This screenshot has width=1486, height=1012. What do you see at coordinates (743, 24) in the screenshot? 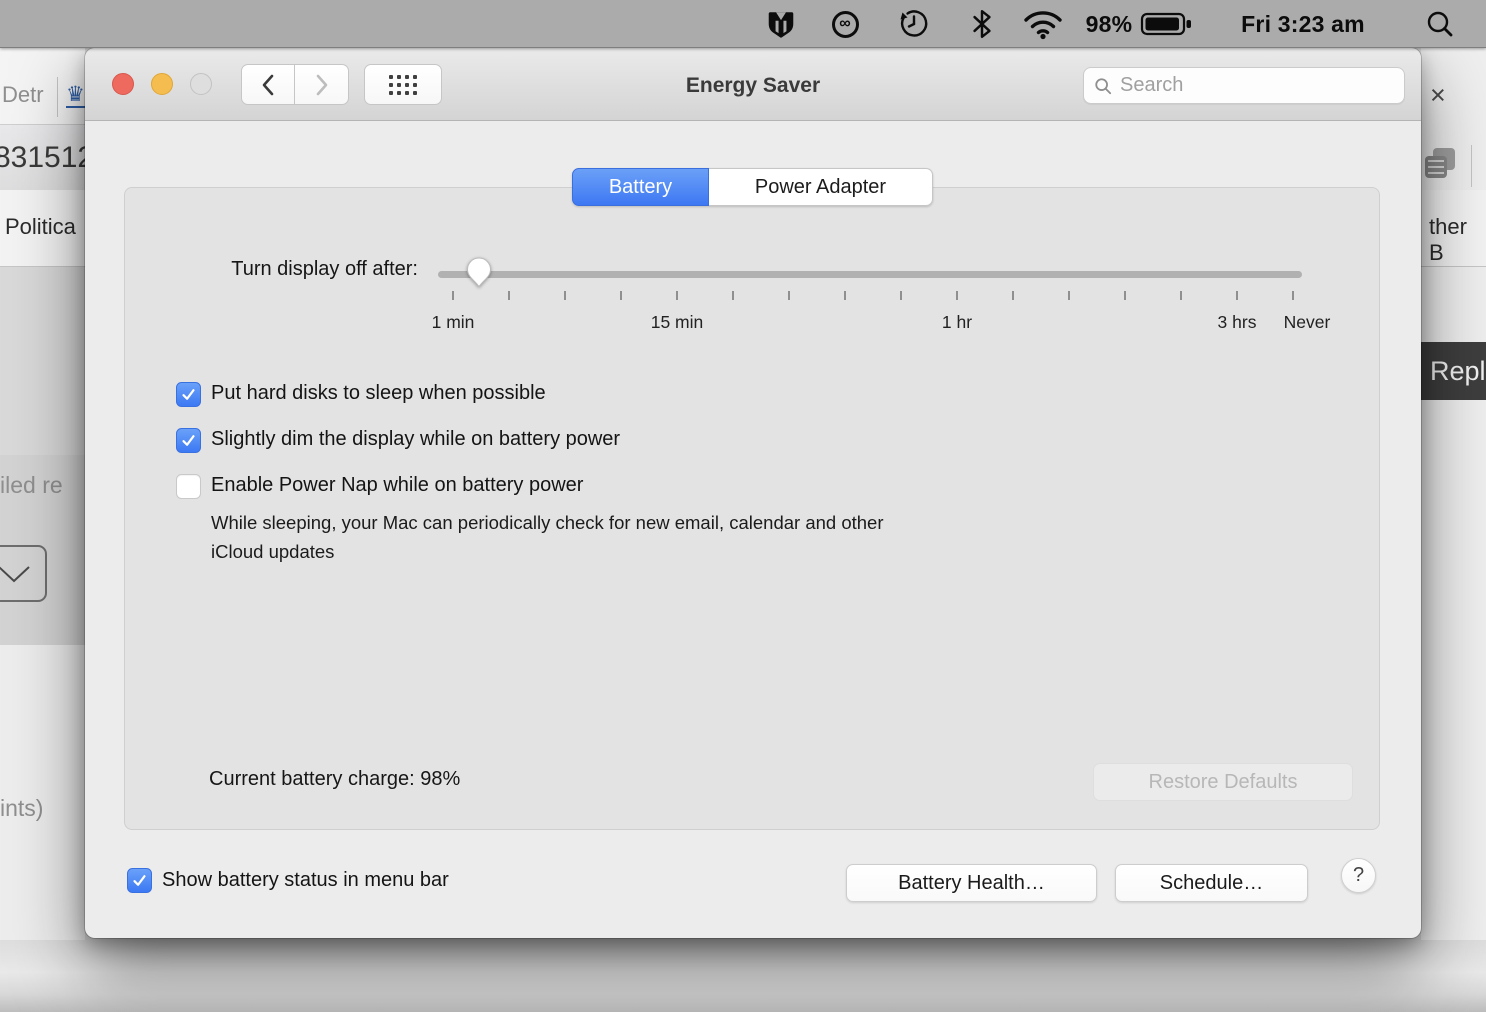
I see `menu-bar: ∞ 98% Fri 3:23 am` at bounding box center [743, 24].